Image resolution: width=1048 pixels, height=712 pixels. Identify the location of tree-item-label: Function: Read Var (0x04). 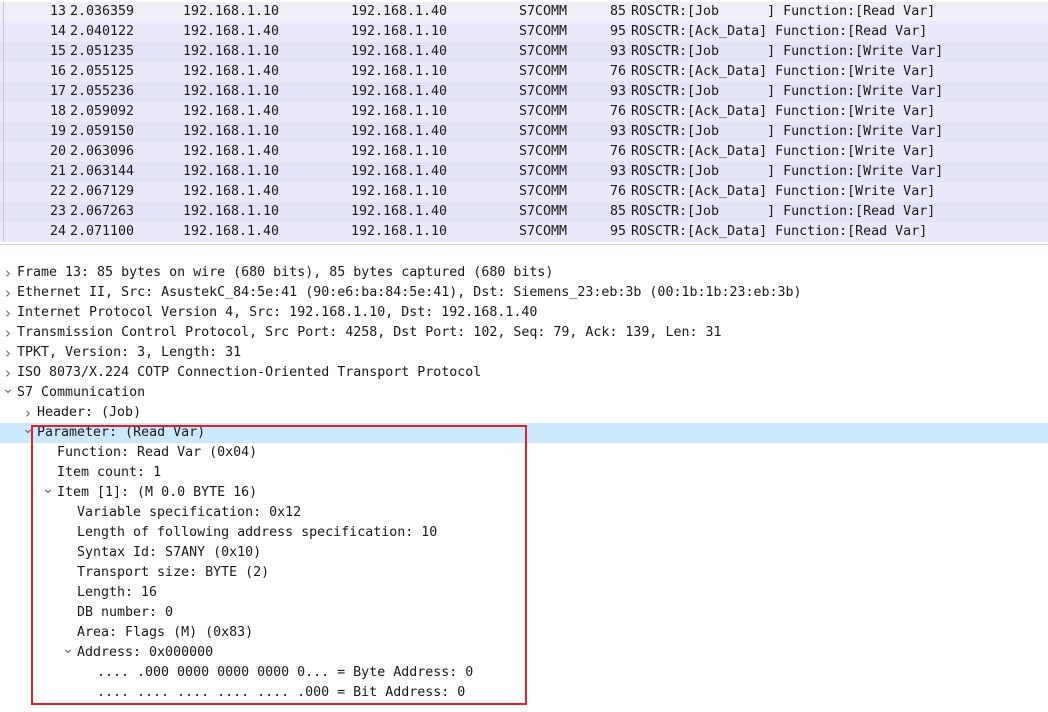
(157, 452).